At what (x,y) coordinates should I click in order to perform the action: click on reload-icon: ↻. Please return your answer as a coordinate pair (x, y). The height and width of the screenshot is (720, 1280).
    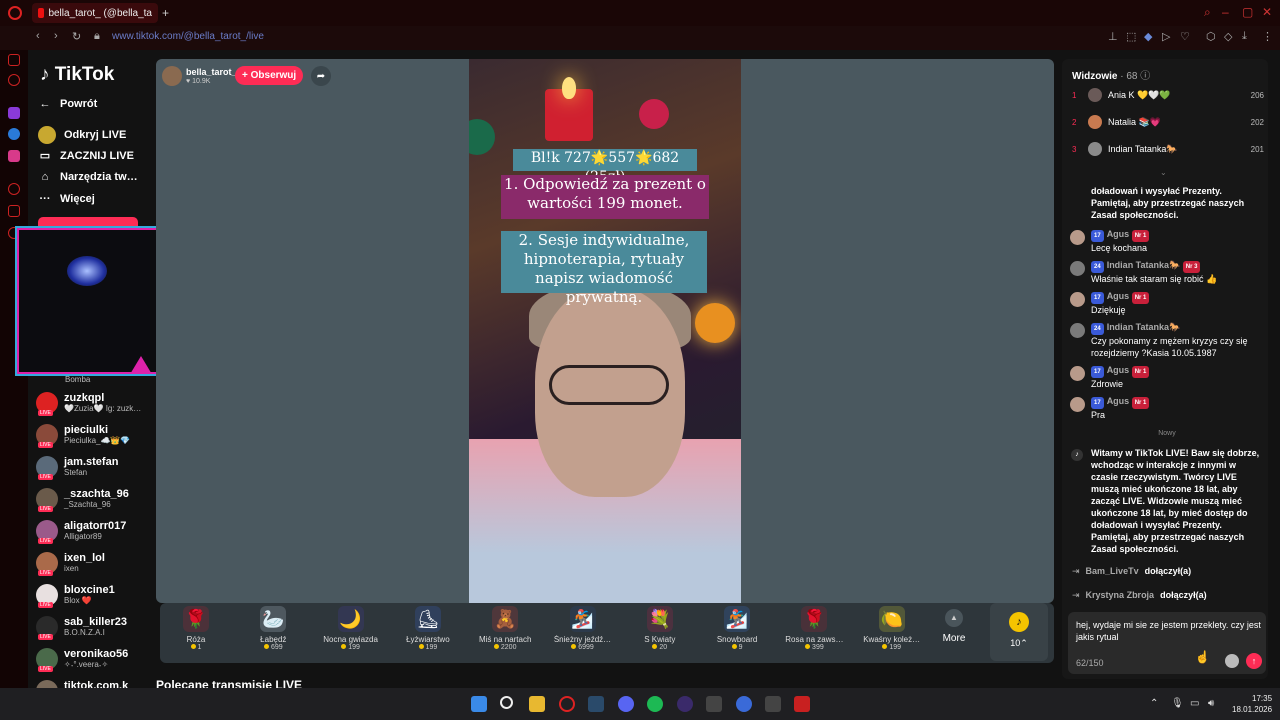
    Looking at the image, I should click on (76, 36).